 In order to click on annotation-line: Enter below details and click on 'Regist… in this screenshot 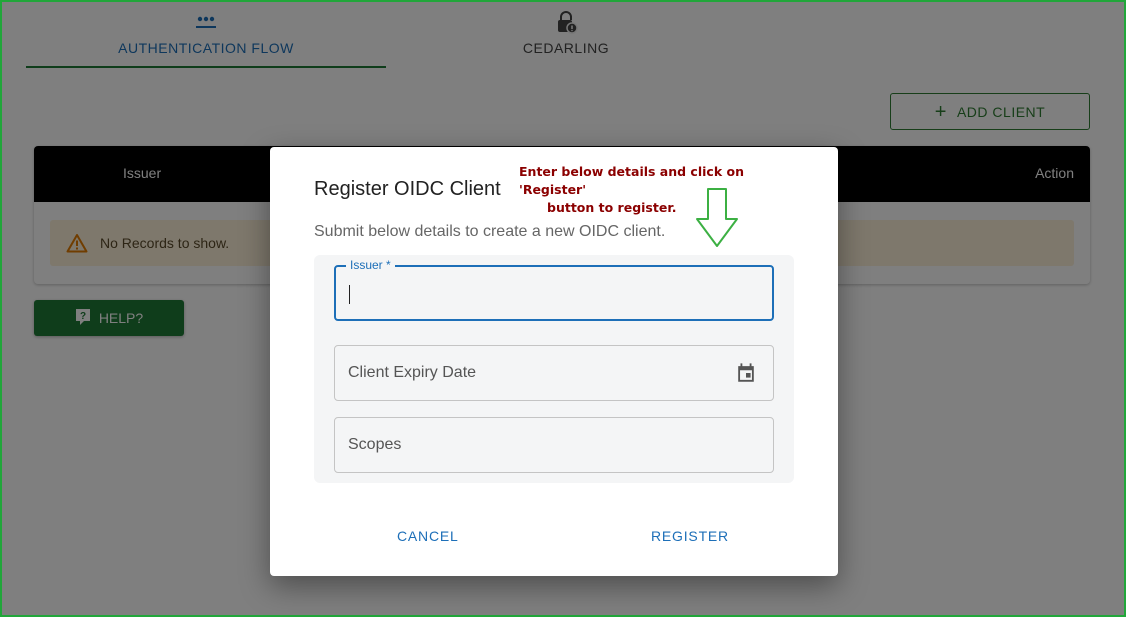, I will do `click(631, 180)`.